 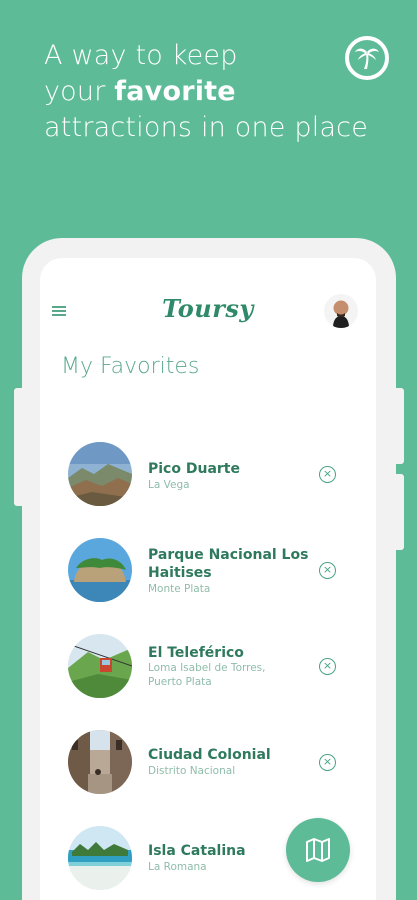 I want to click on favorite-item-ciudad-colonial: Ciudad Colonial Distrito Nacional ×, so click(x=168, y=770).